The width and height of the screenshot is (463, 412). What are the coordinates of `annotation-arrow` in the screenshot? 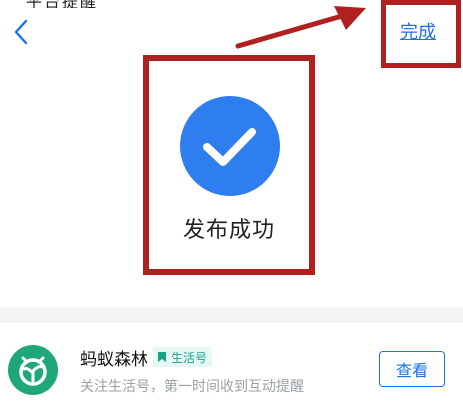 It's located at (300, 27).